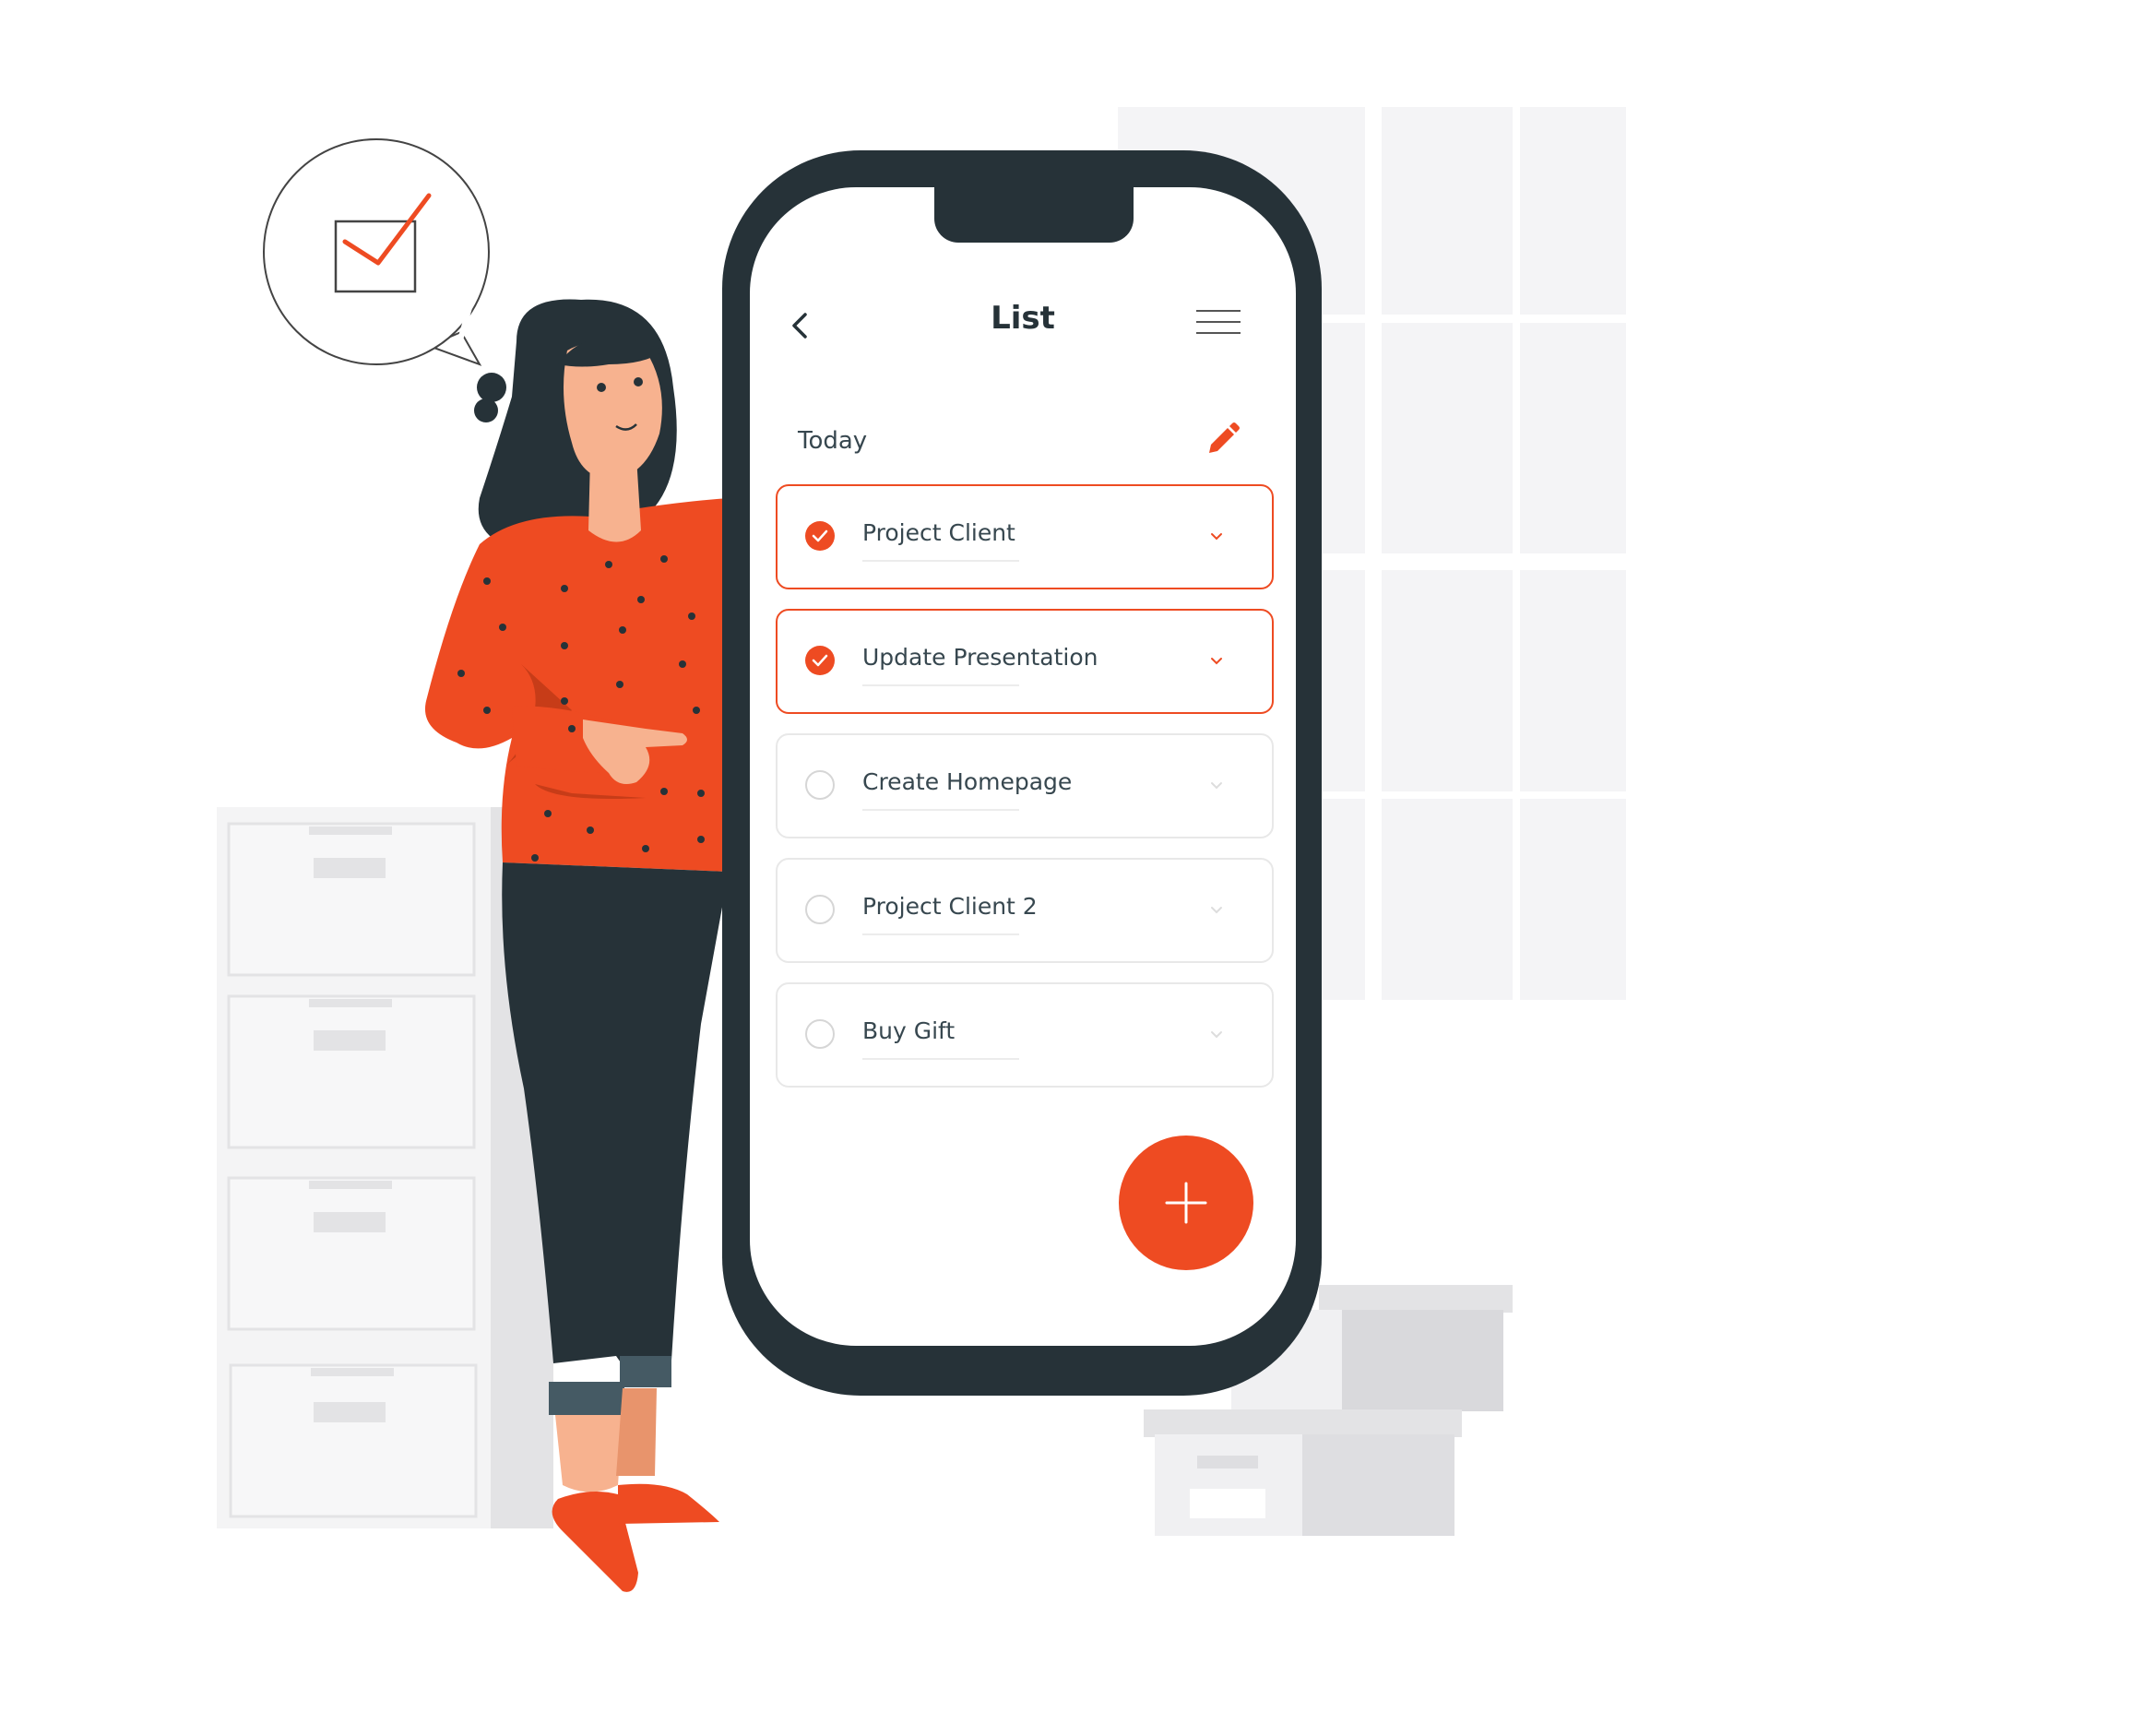 The width and height of the screenshot is (2149, 1736). I want to click on task-item: Project Client 2, so click(1025, 910).